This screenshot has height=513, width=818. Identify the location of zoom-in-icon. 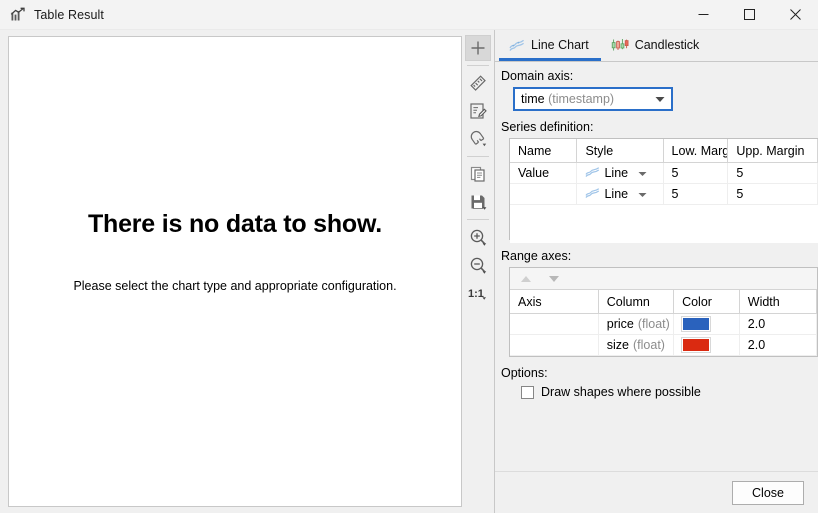
(478, 237).